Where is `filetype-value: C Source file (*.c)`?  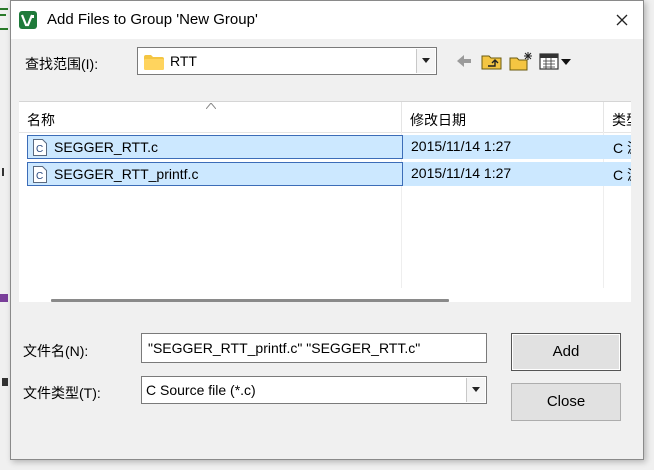
filetype-value: C Source file (*.c) is located at coordinates (201, 390).